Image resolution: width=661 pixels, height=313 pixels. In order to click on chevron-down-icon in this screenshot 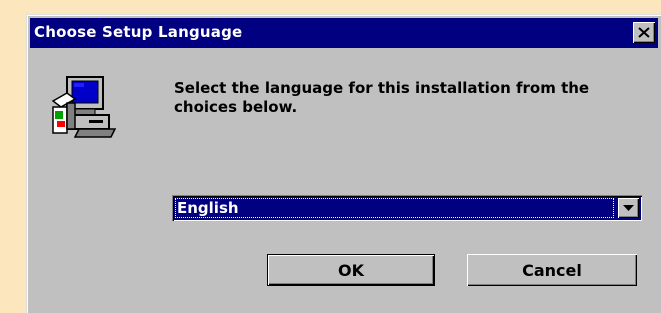, I will do `click(628, 207)`.